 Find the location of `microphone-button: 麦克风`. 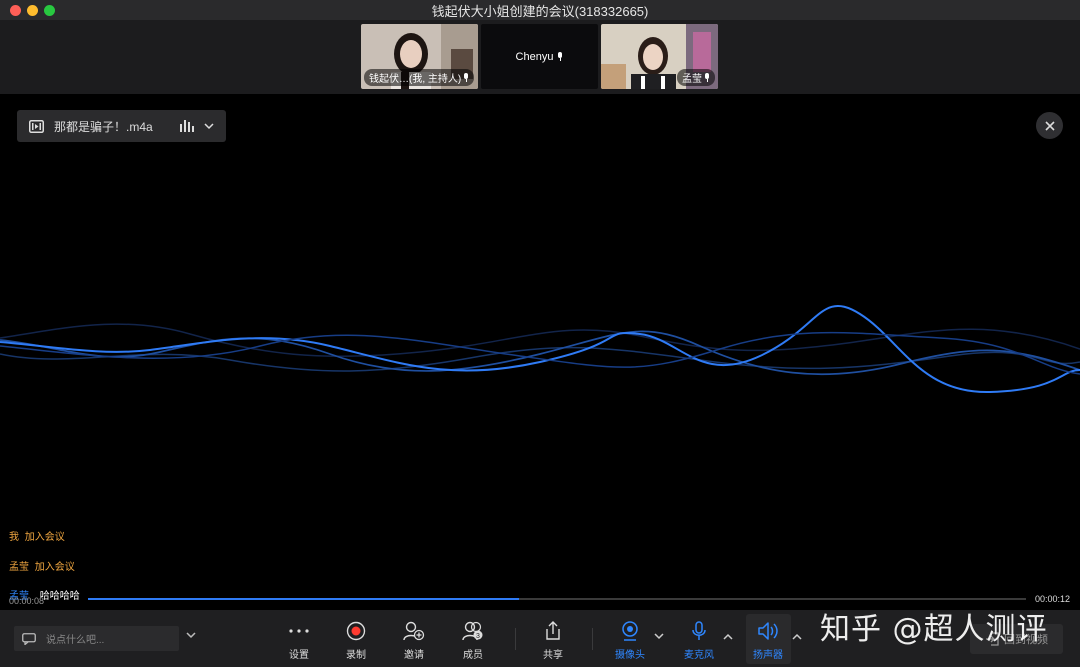

microphone-button: 麦克风 is located at coordinates (699, 640).